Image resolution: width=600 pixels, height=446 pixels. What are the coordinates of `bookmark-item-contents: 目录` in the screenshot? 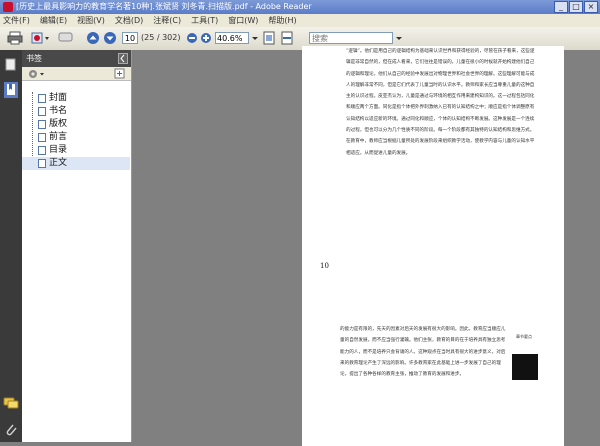 It's located at (76, 150).